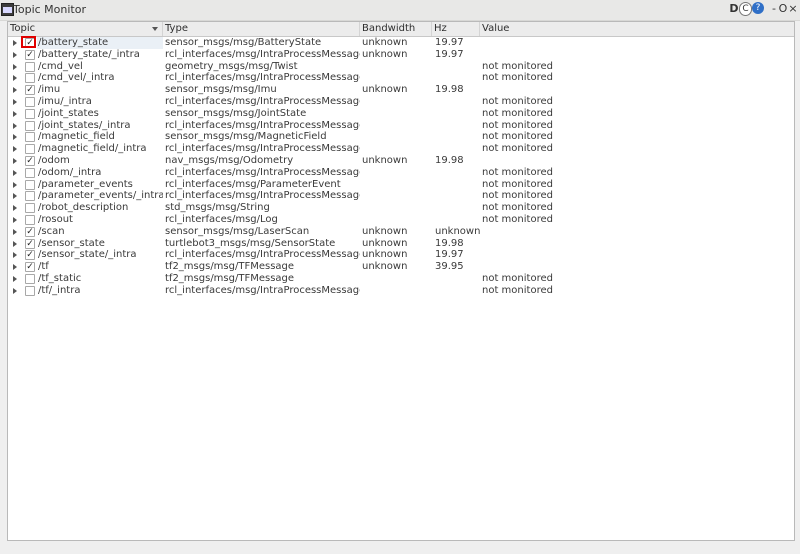  Describe the element at coordinates (51, 231) in the screenshot. I see `topic-cell: /scan` at that location.